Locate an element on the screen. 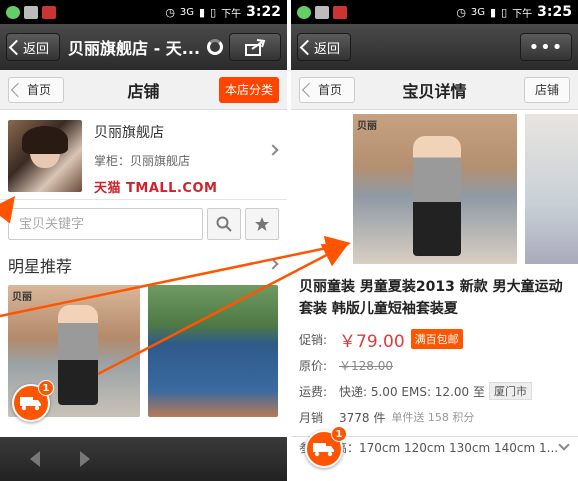  orig-label: 原价: is located at coordinates (313, 365).